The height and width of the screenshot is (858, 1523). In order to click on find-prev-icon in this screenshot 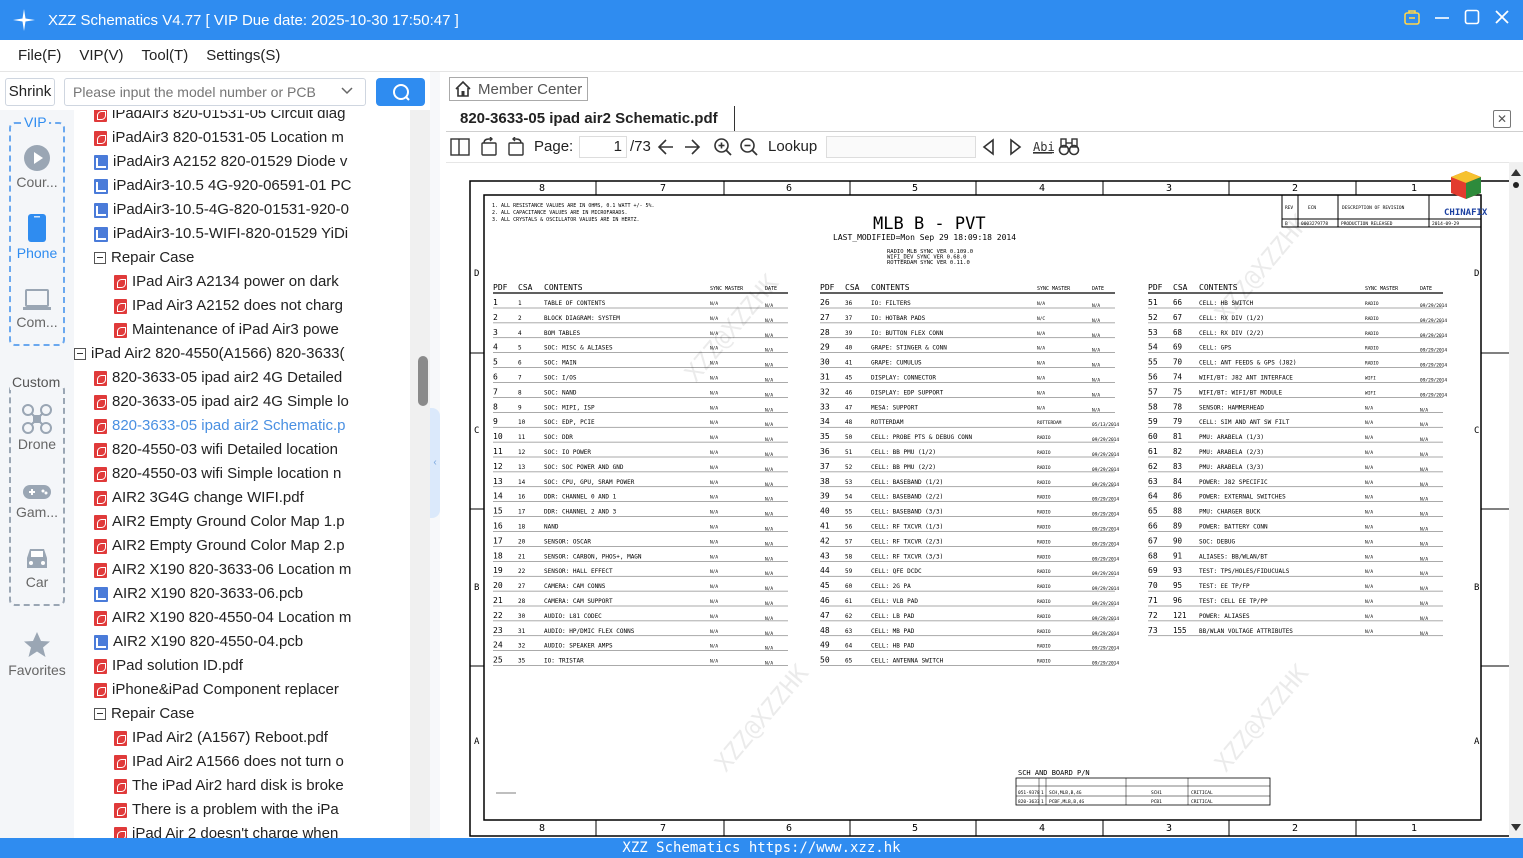, I will do `click(989, 147)`.